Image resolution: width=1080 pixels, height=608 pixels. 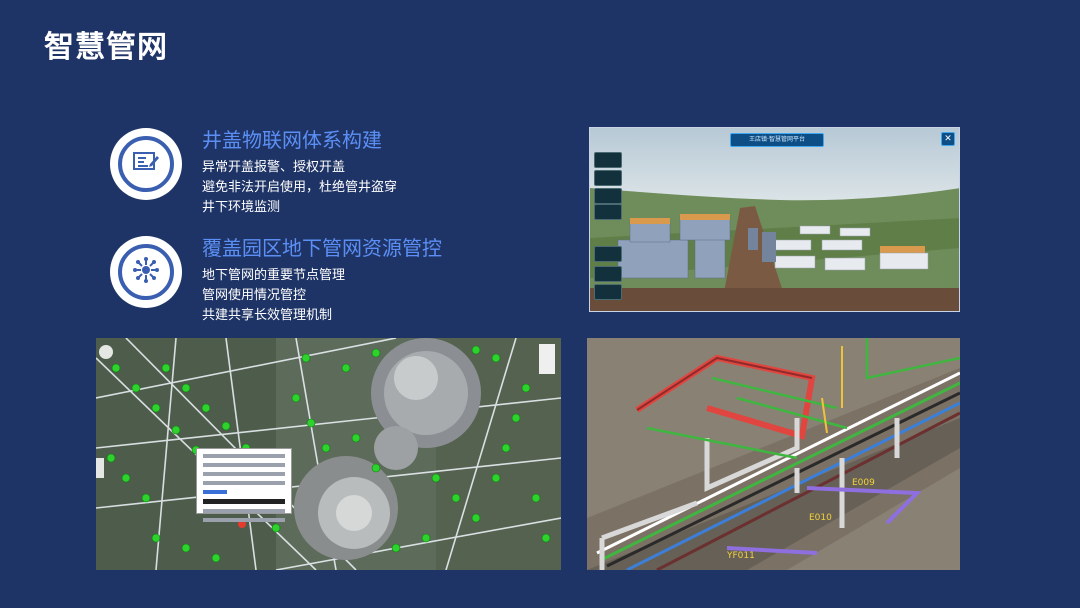 I want to click on pipe-3d-scene: E009 E010 YF011, so click(x=773, y=454).